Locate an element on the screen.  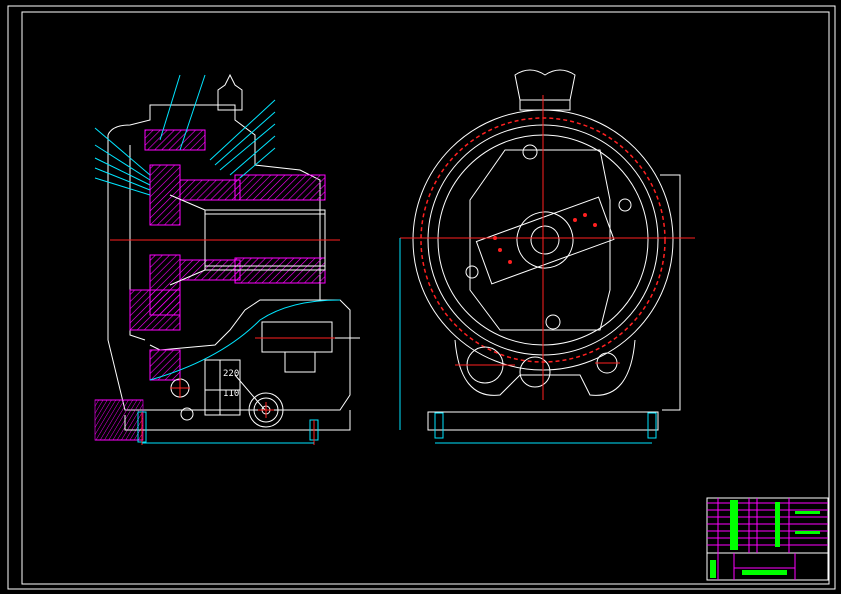
title-block is located at coordinates (767, 539).